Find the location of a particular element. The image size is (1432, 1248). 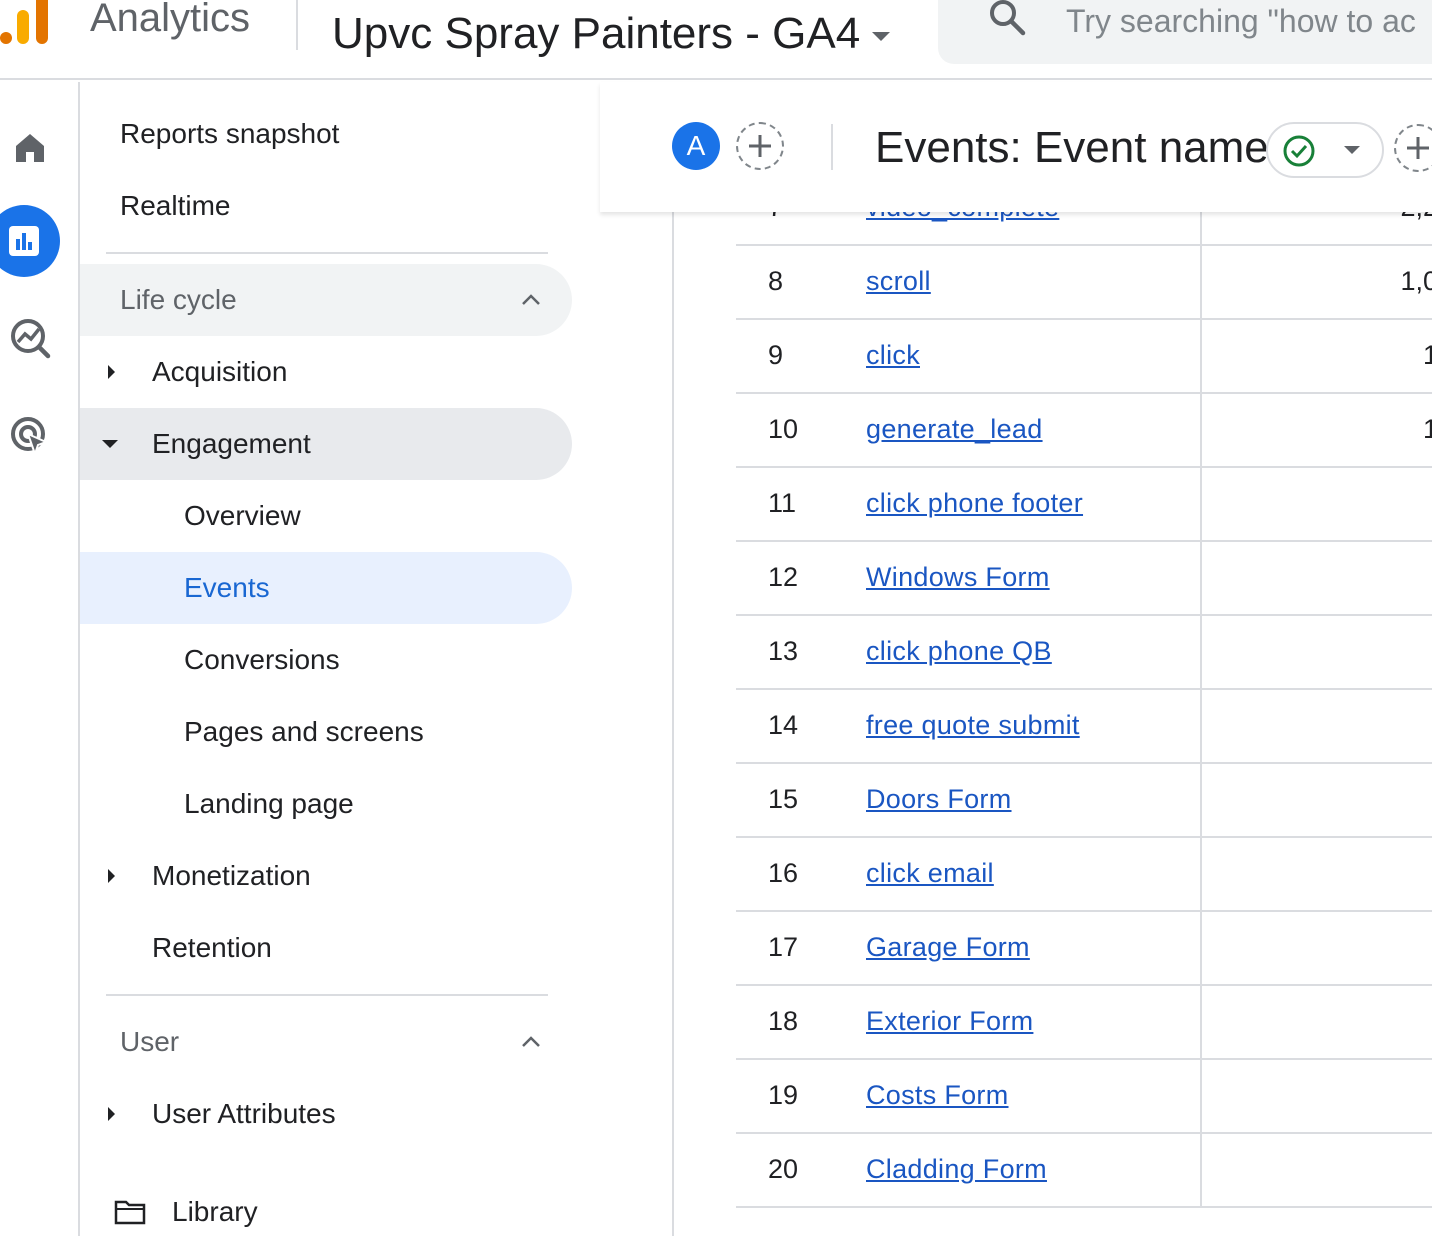

event-name-link: click phone footer is located at coordinates (974, 503).